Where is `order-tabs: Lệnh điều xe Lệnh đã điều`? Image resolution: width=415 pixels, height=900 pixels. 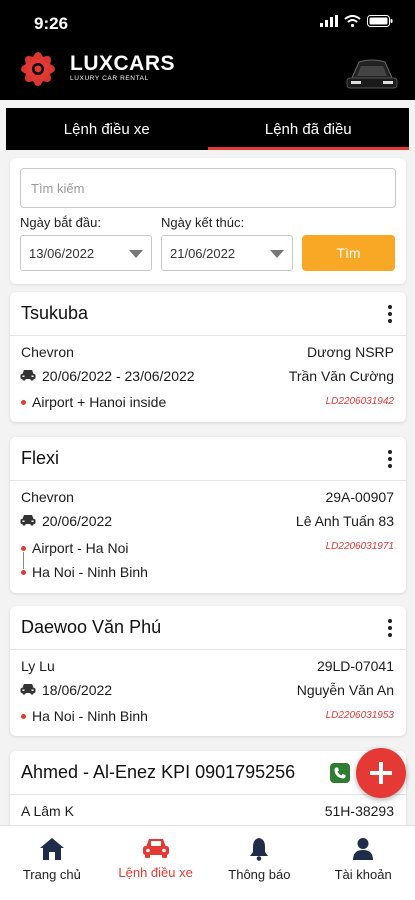 order-tabs: Lệnh điều xe Lệnh đã điều is located at coordinates (207, 129).